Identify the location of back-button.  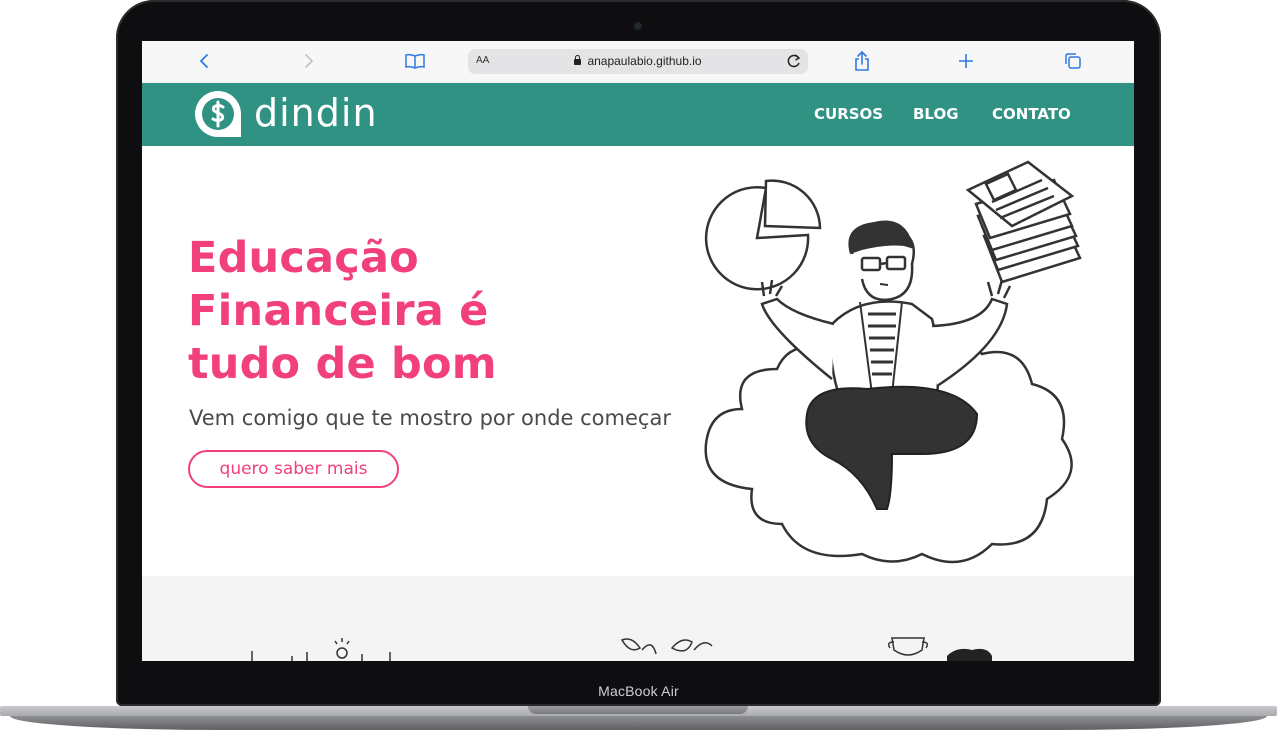
(204, 61).